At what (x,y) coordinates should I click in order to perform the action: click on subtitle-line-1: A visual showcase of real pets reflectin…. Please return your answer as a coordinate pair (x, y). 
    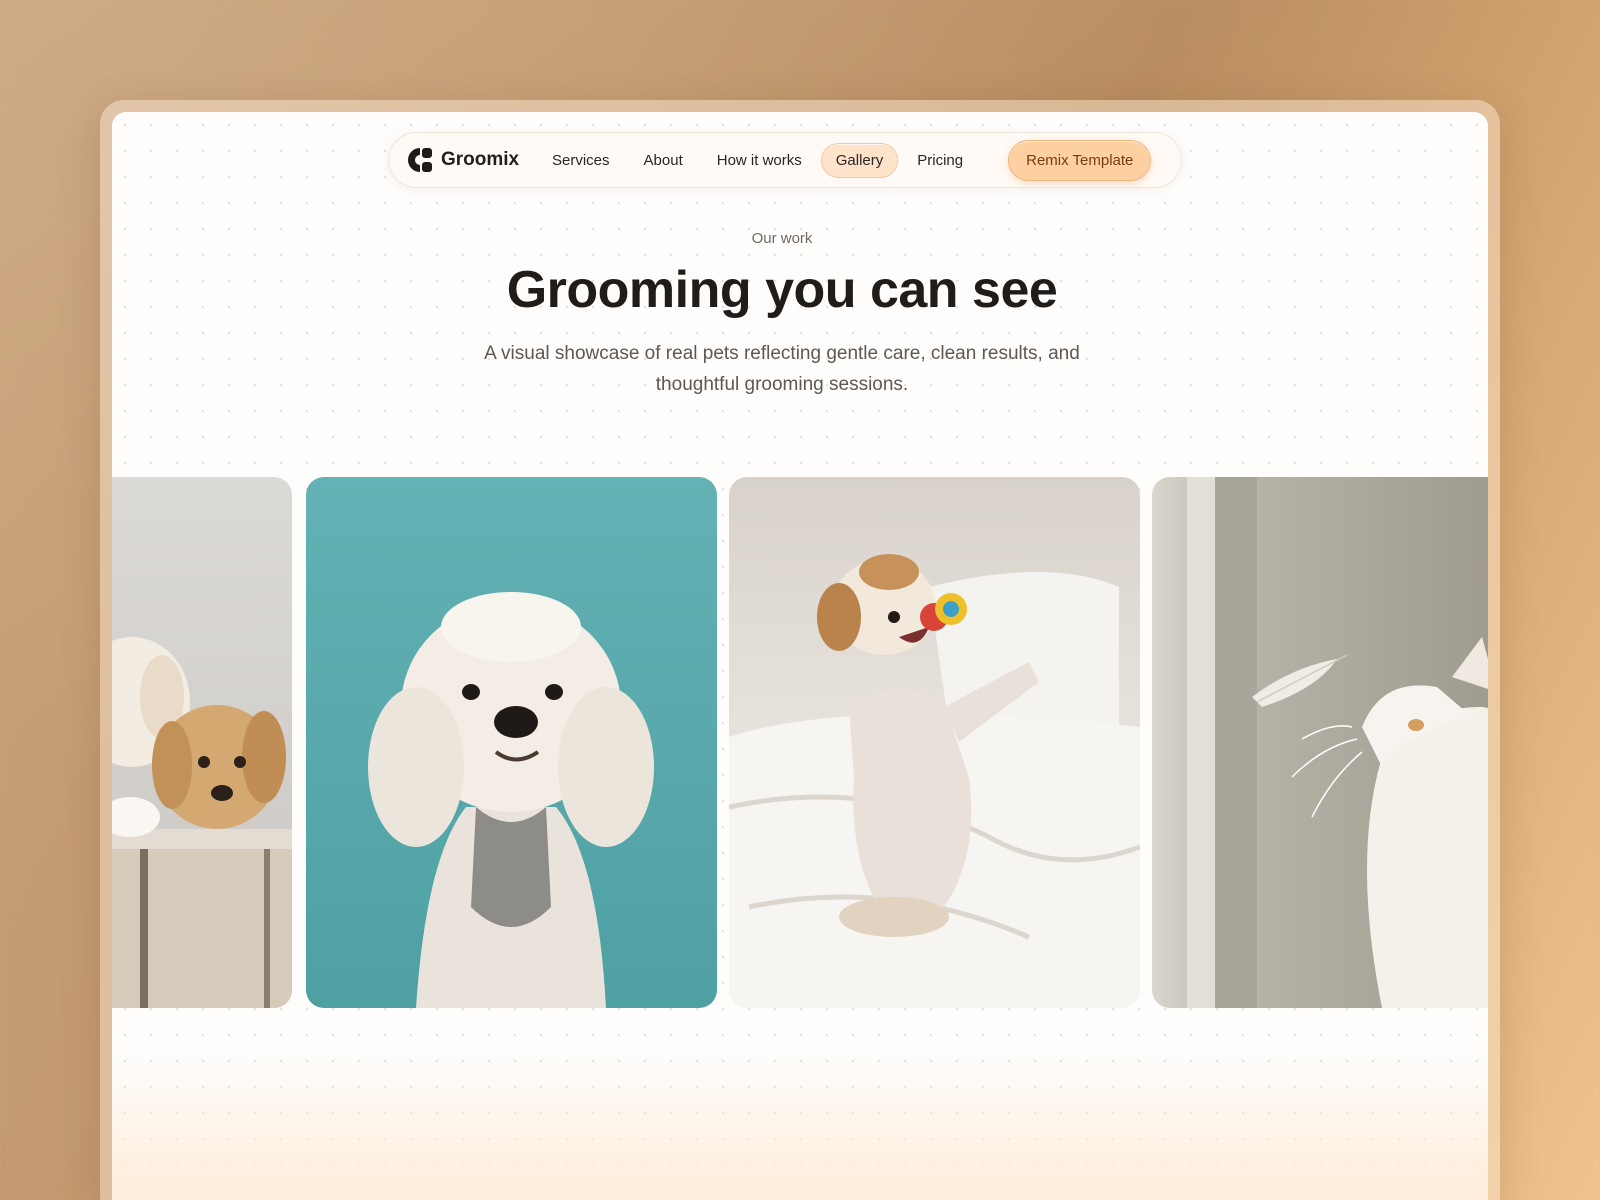
    Looking at the image, I should click on (782, 353).